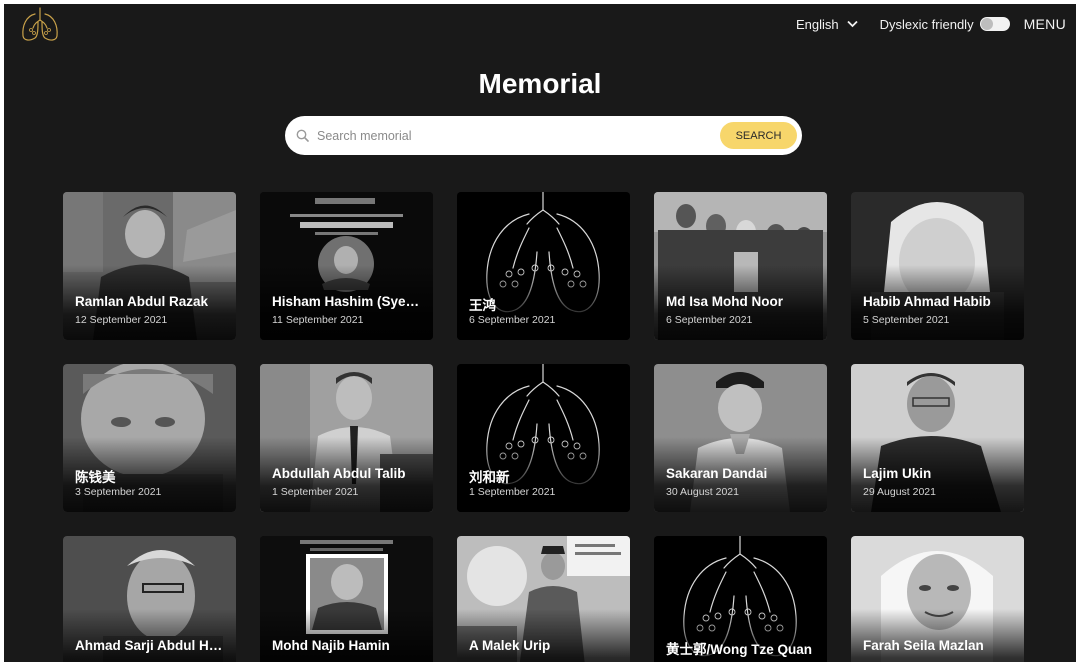  Describe the element at coordinates (40, 25) in the screenshot. I see `lungs-logo-icon` at that location.